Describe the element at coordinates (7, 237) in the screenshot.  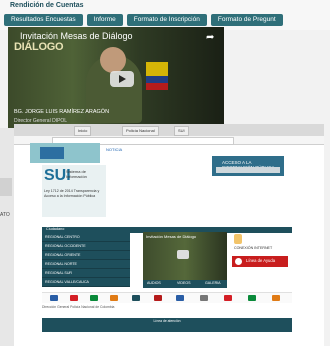
I see `left-gutter` at that location.